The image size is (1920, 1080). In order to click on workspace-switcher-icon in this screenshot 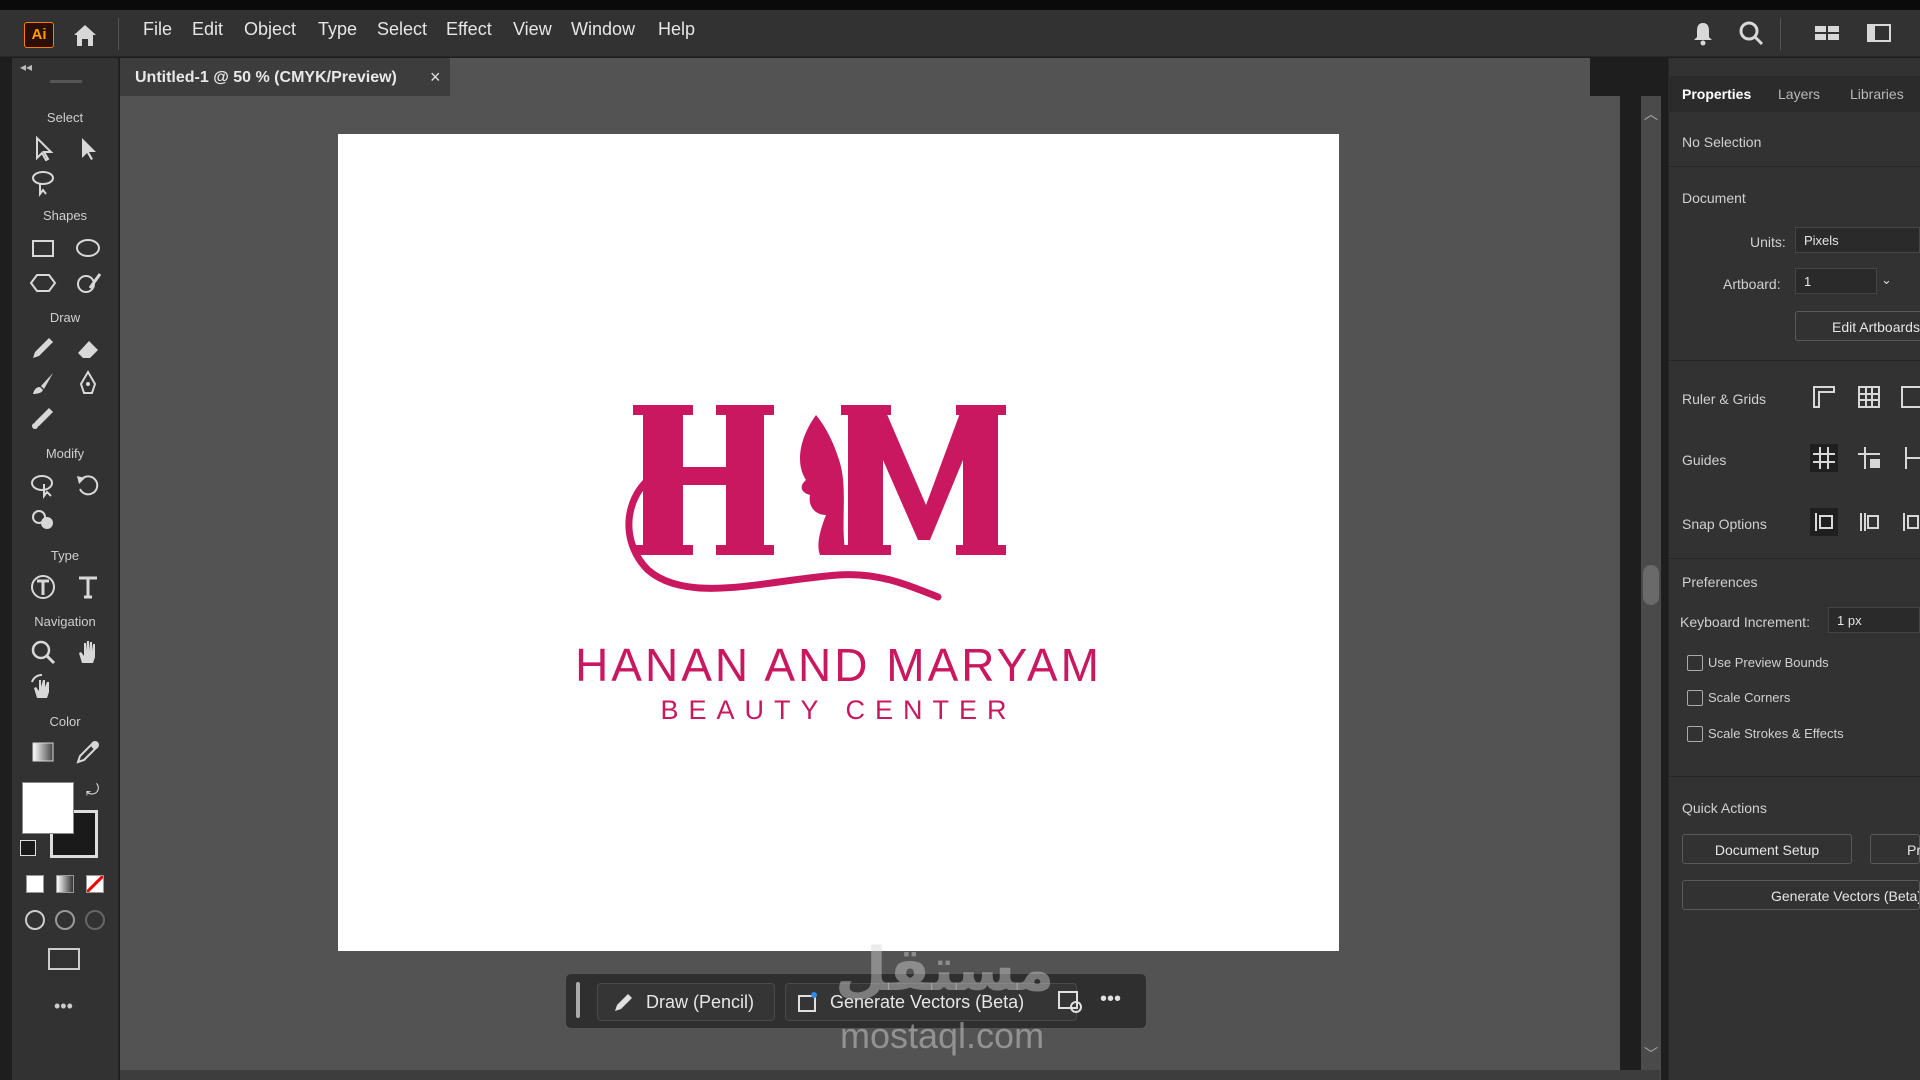, I will do `click(1879, 33)`.